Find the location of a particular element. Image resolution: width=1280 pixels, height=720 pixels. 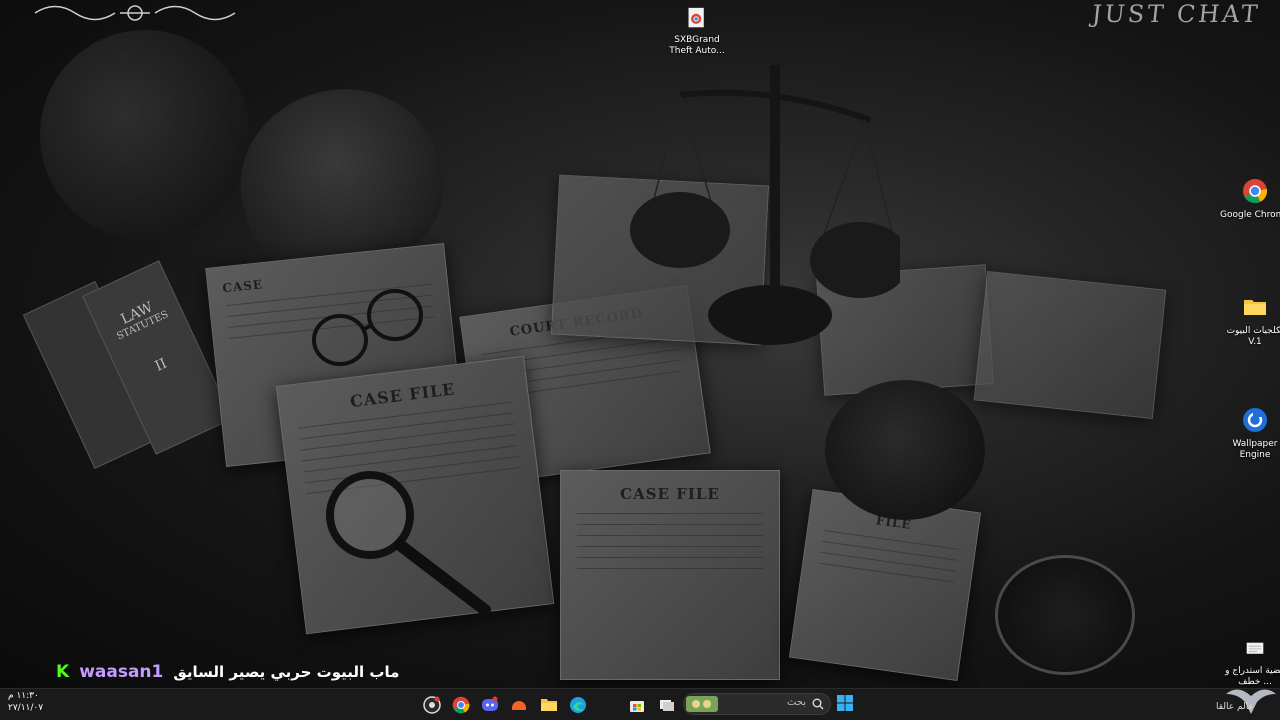

desktop-icon-wallpaper-engine: Wallpaper Engine is located at coordinates (1250, 434).